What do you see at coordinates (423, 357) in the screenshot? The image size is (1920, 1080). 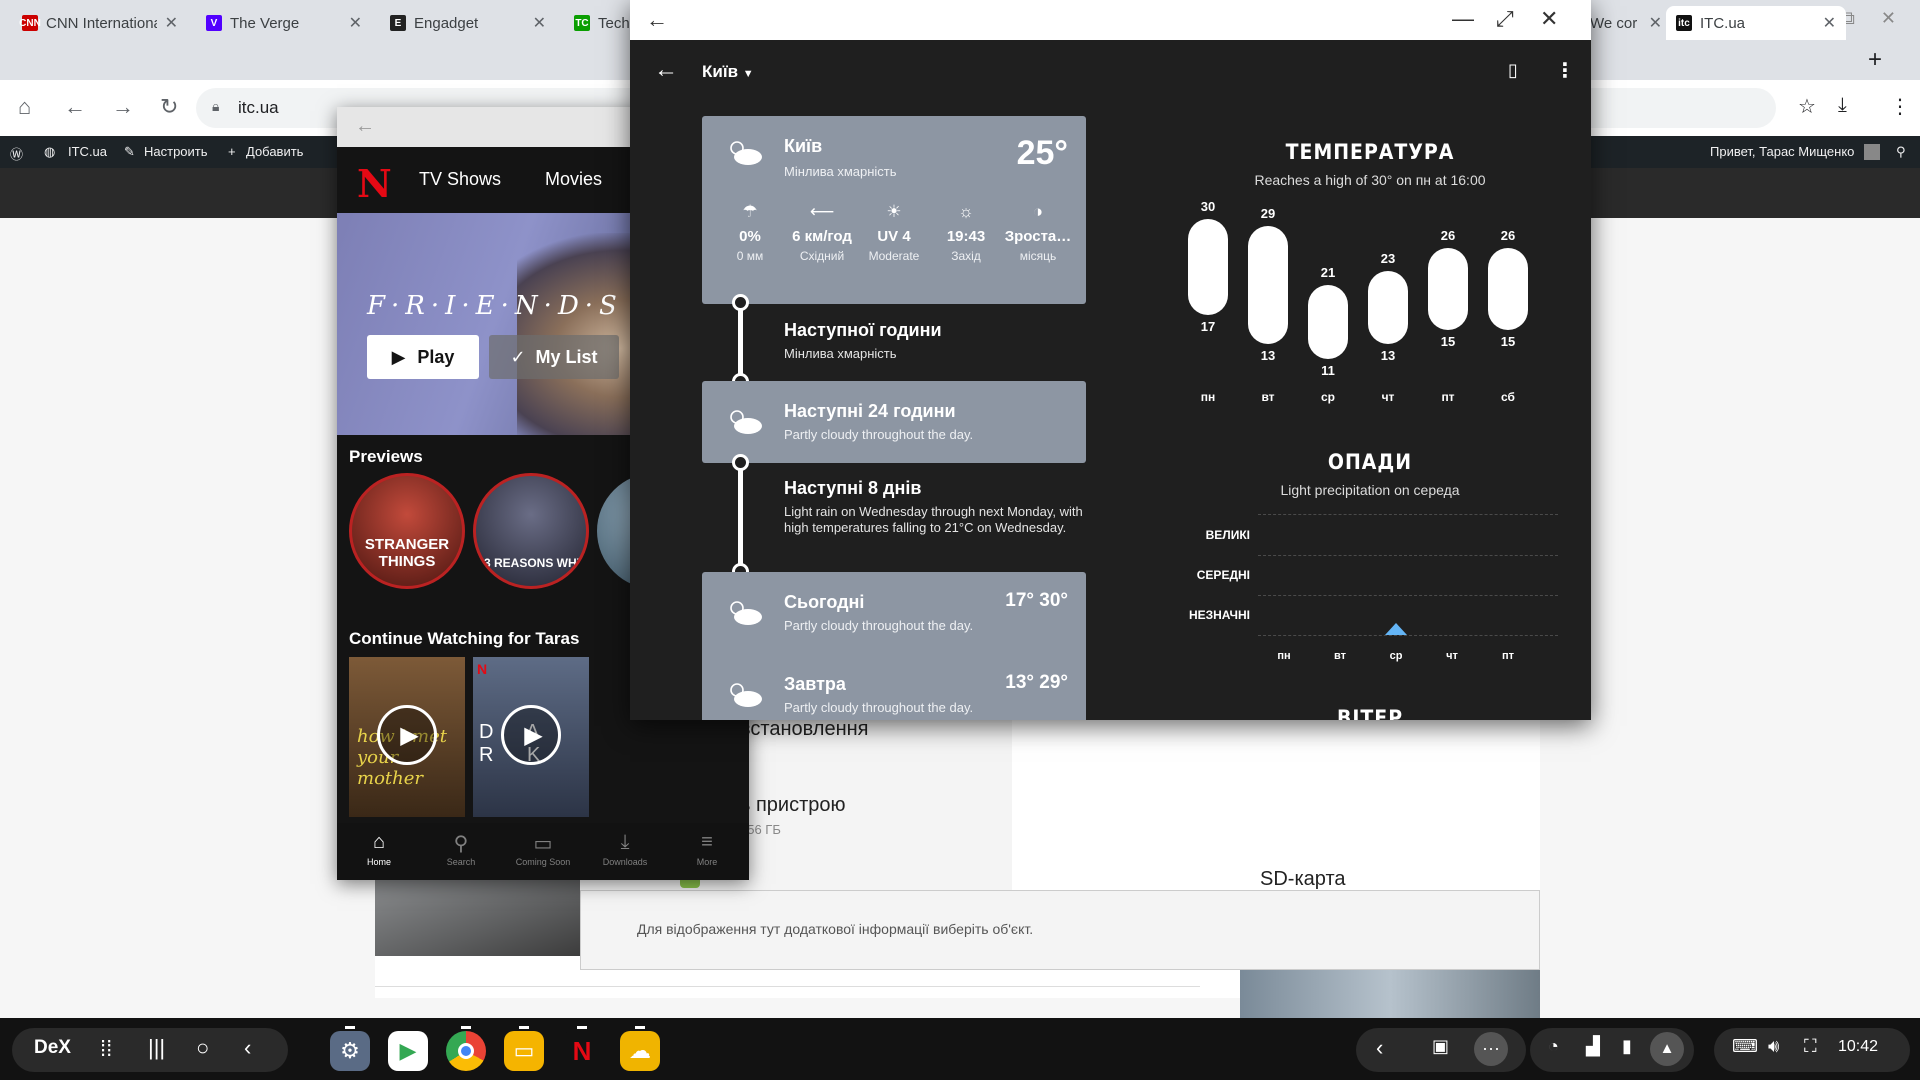 I see `play-button: ▶ Play` at bounding box center [423, 357].